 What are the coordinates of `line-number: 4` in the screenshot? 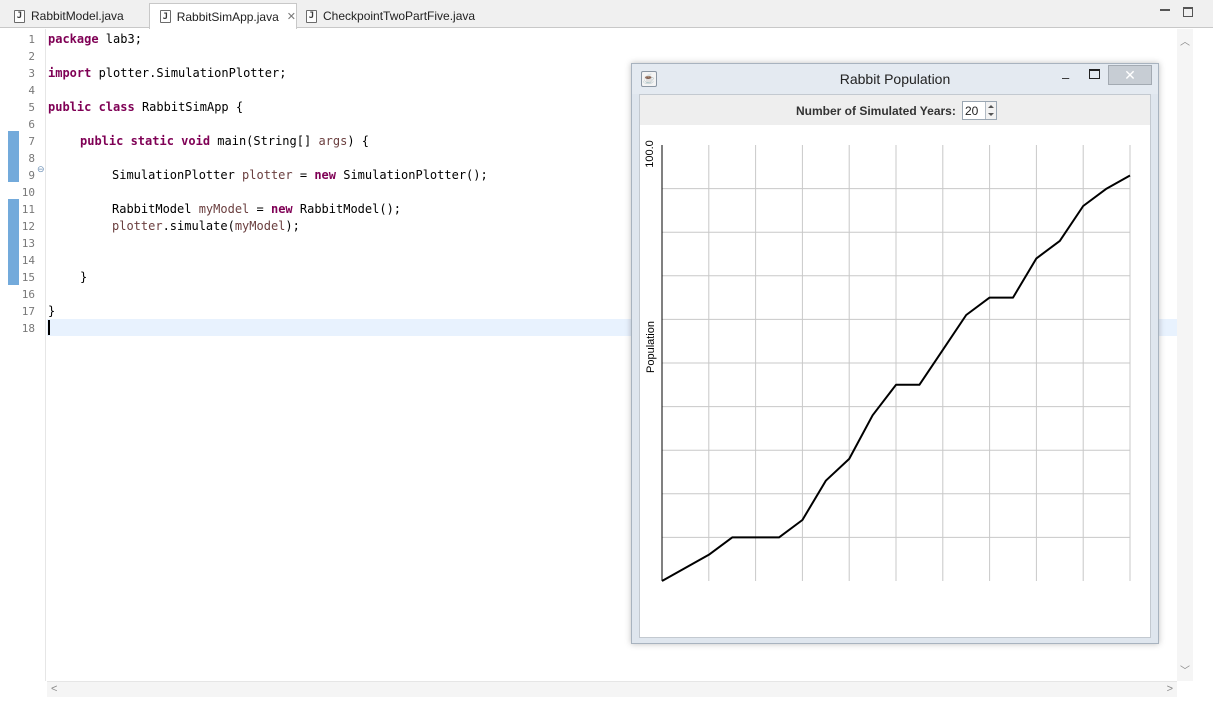 It's located at (31, 90).